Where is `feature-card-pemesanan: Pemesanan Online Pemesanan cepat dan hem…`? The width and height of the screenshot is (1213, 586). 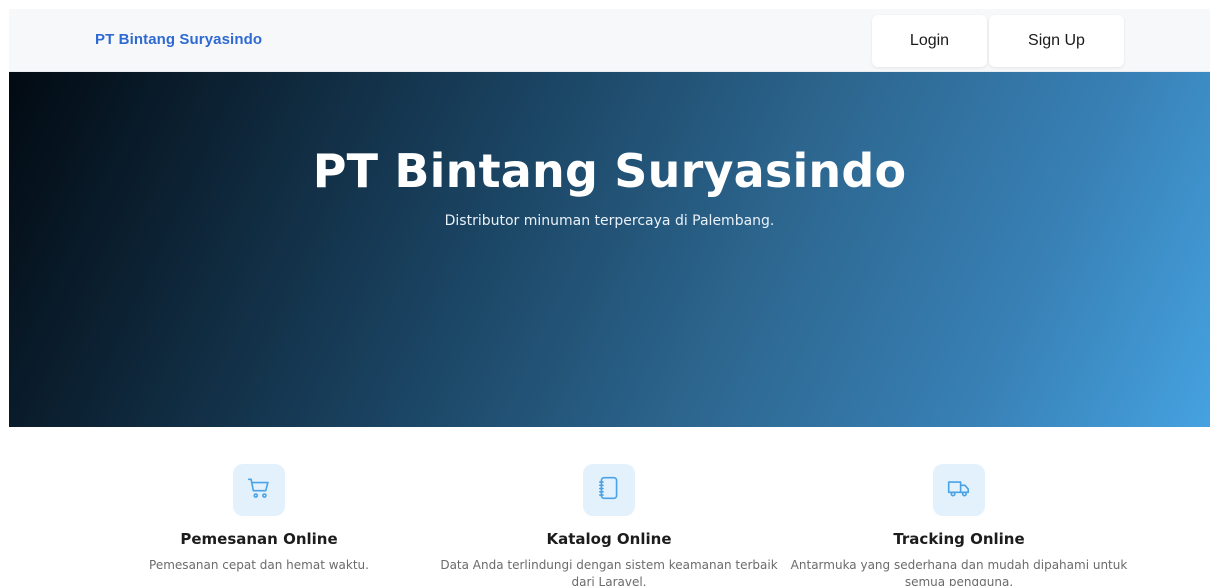 feature-card-pemesanan: Pemesanan Online Pemesanan cepat dan hem… is located at coordinates (259, 519).